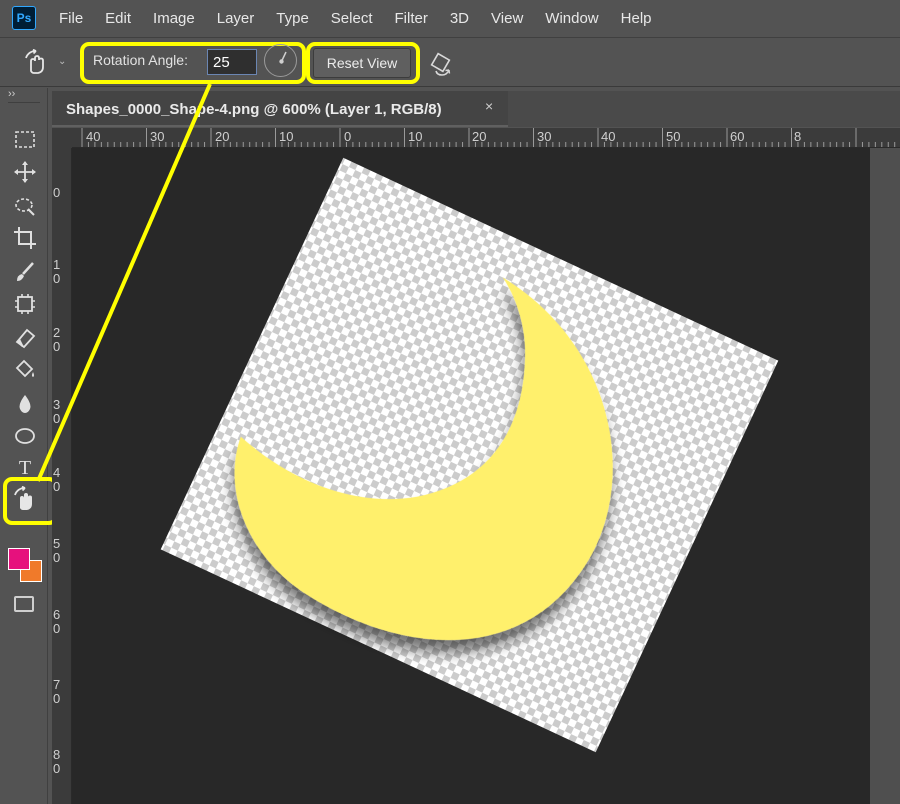 This screenshot has height=804, width=900. Describe the element at coordinates (885, 476) in the screenshot. I see `vertical-scrollbar` at that location.